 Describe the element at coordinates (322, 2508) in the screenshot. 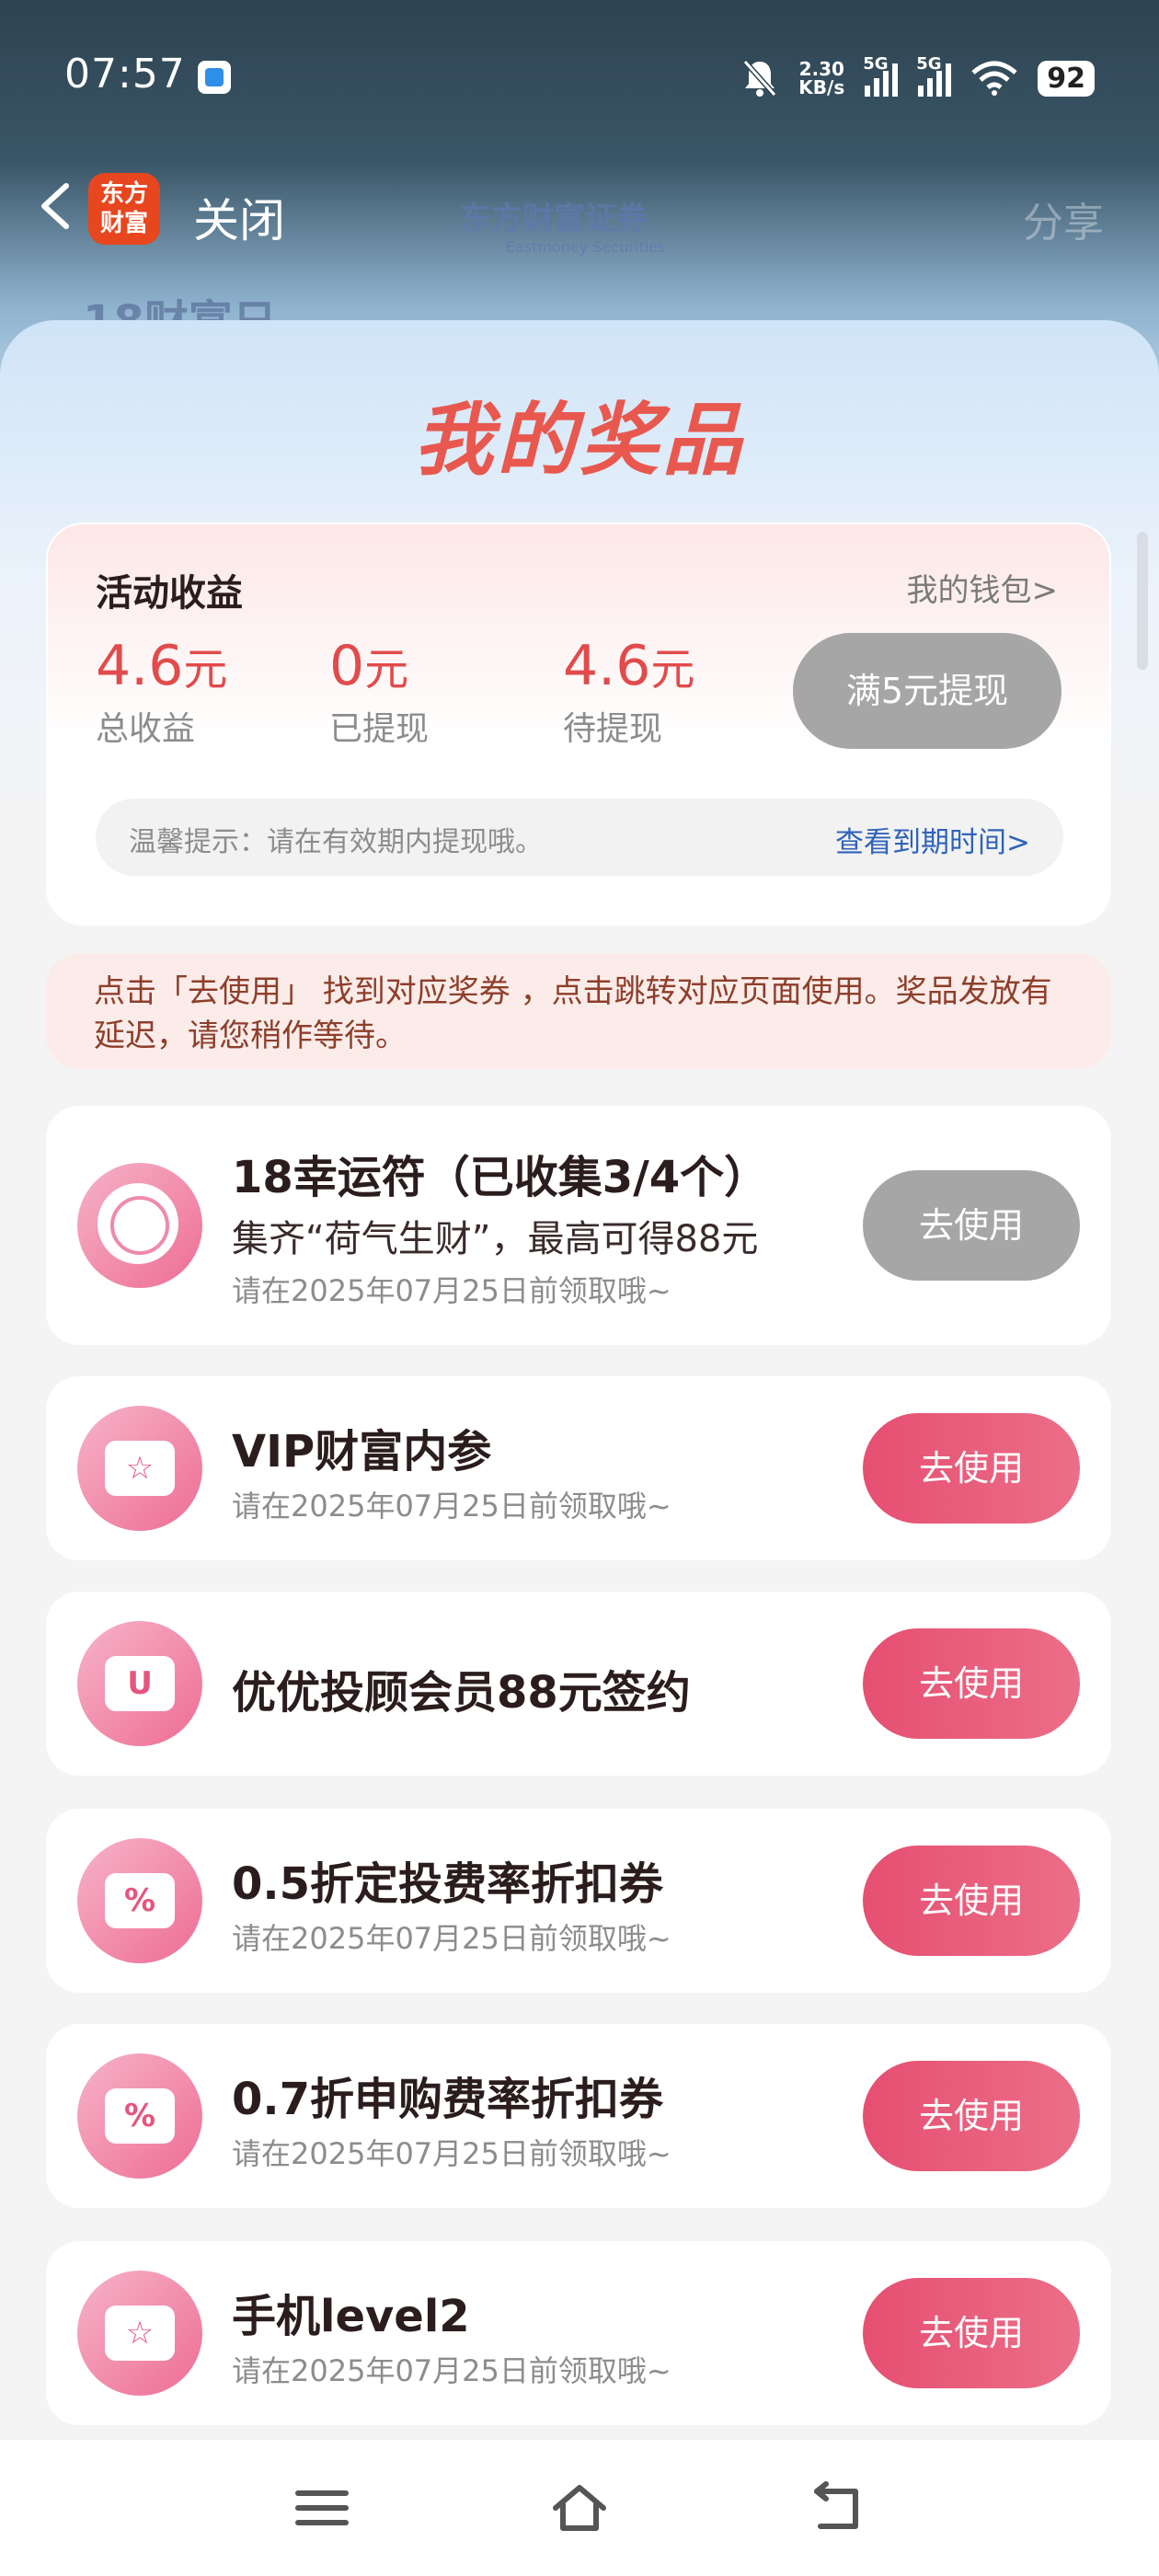

I see `menu-icon` at that location.